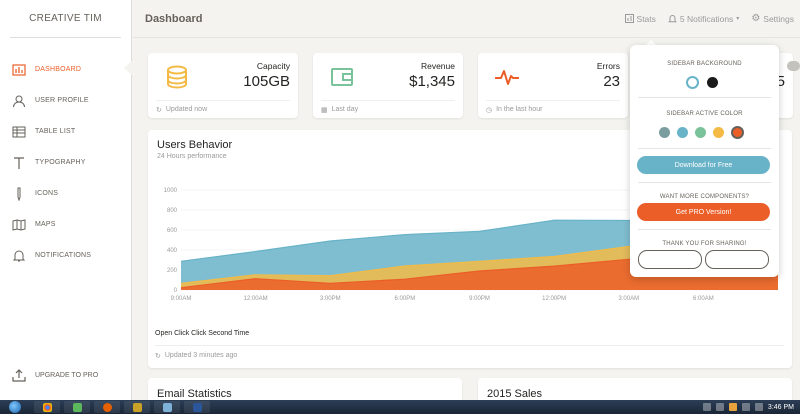 This screenshot has width=800, height=414. What do you see at coordinates (704, 244) in the screenshot?
I see `thanks-heading: THANK YOU FOR SHARING!` at bounding box center [704, 244].